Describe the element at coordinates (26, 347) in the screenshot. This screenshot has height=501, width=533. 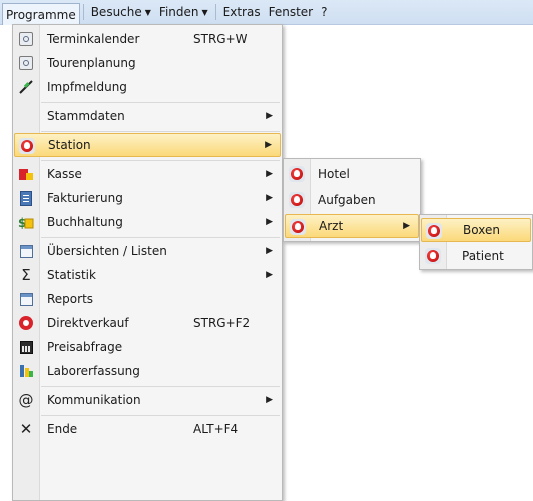
I see `calculator-icon` at that location.